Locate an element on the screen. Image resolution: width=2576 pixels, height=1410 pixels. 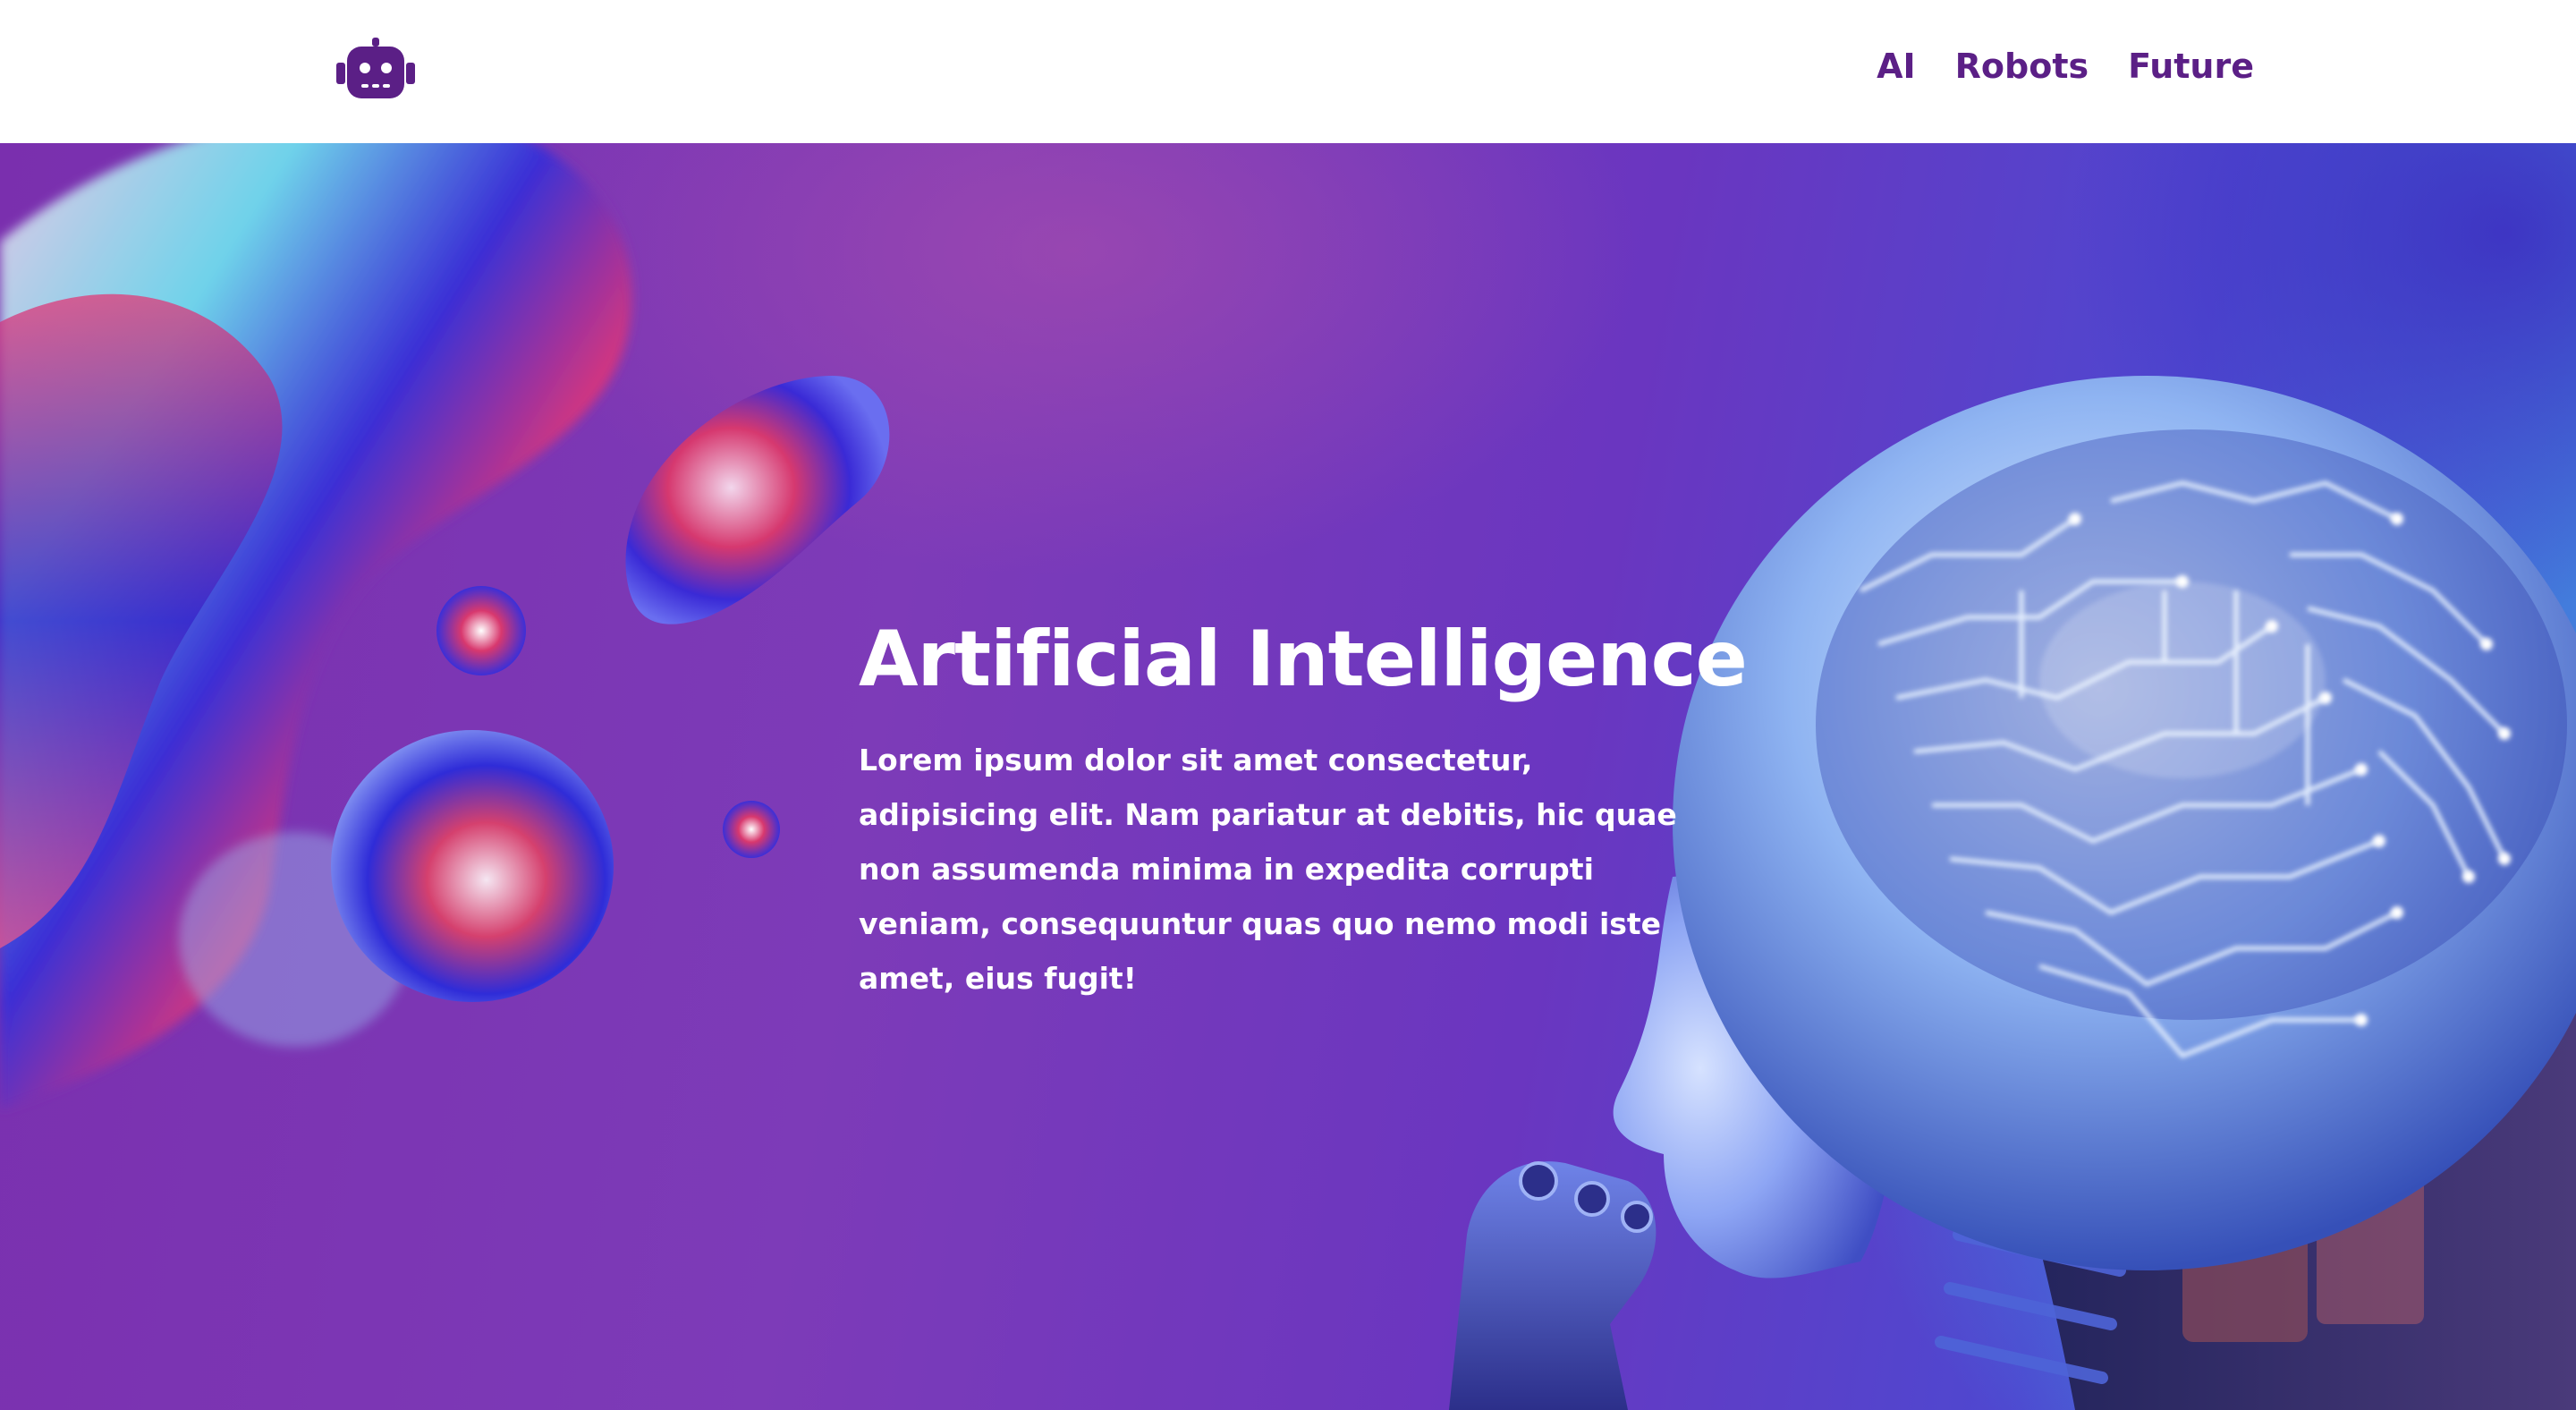
nav-link-robots: Robots is located at coordinates (2022, 67).